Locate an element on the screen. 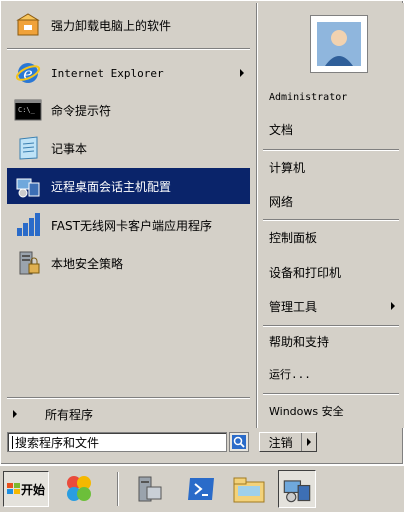 The height and width of the screenshot is (512, 404). menu-item-command-prompt: C:\_ 命令提示符 is located at coordinates (128, 110).